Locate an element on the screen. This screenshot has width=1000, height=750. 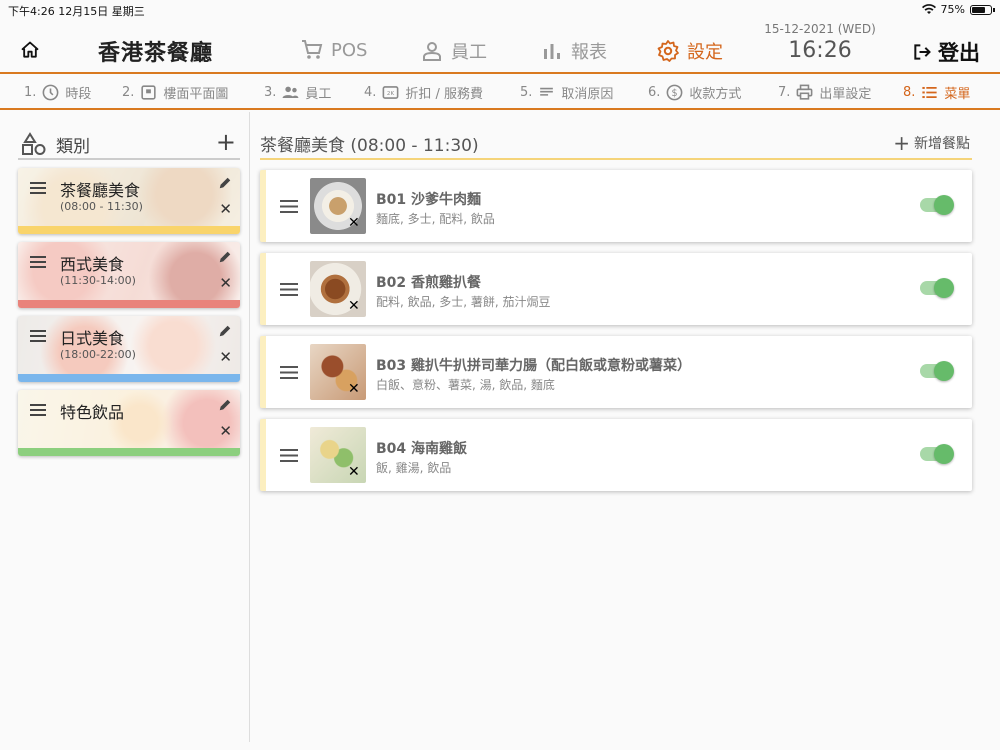
category-card: 日式美食 (18:00-22:00) ✕ is located at coordinates (129, 349).